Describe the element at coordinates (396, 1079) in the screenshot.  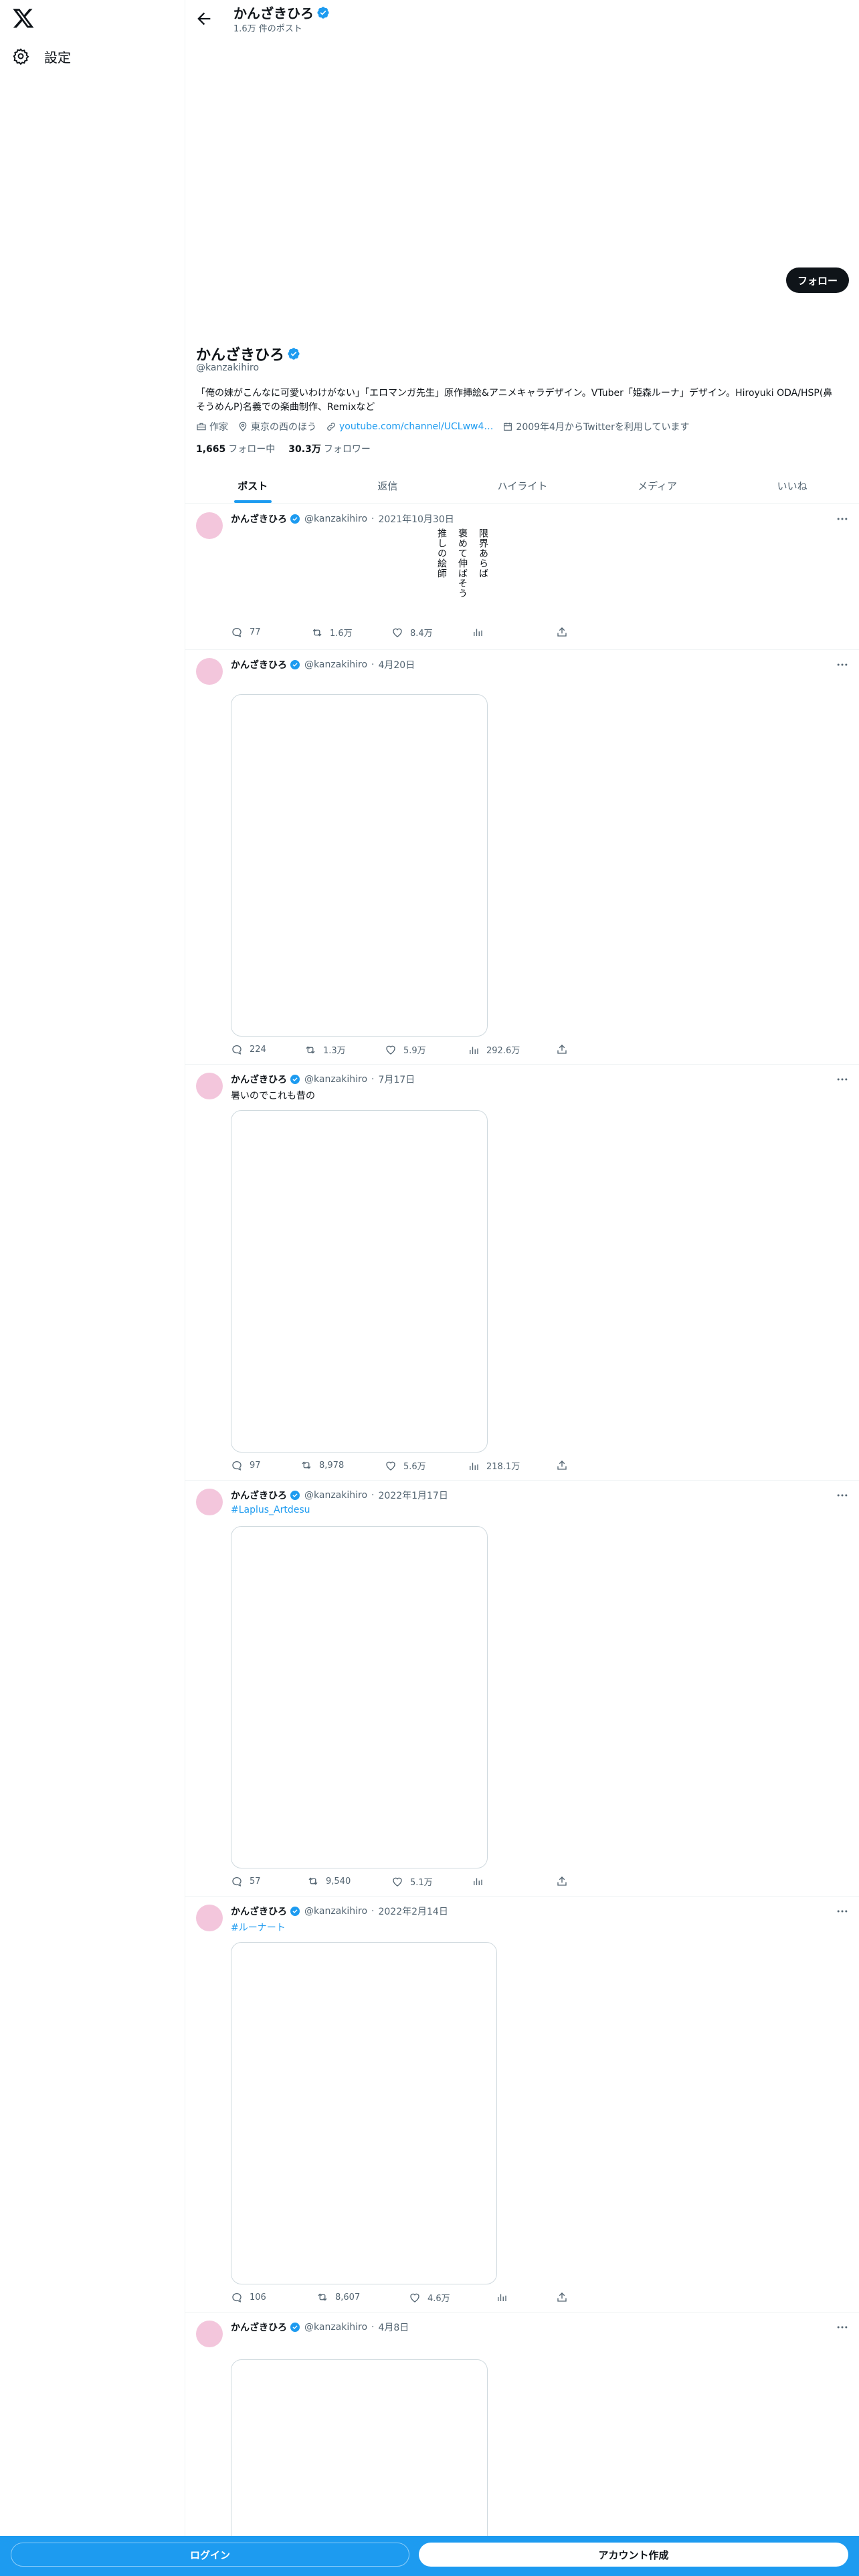
I see `post-date: 7月17日` at that location.